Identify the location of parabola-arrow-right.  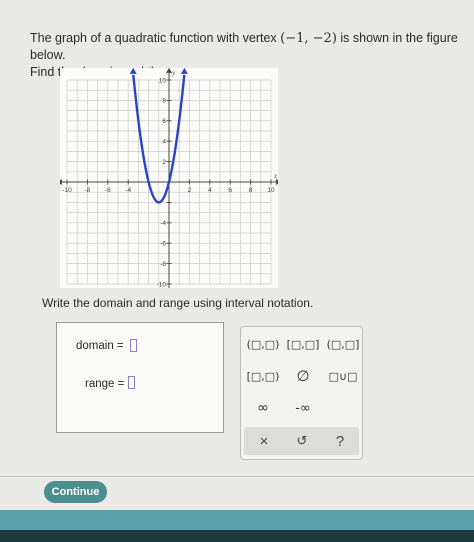
(184, 70).